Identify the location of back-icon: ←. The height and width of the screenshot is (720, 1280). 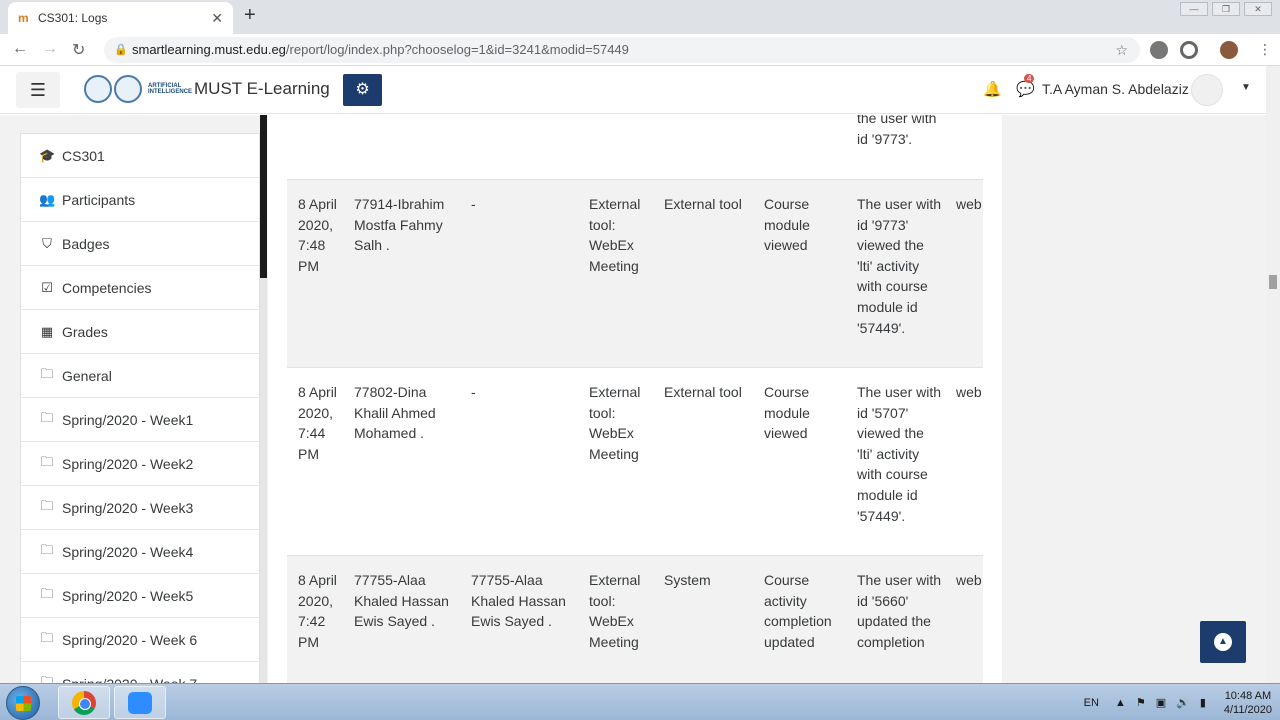
(20, 49).